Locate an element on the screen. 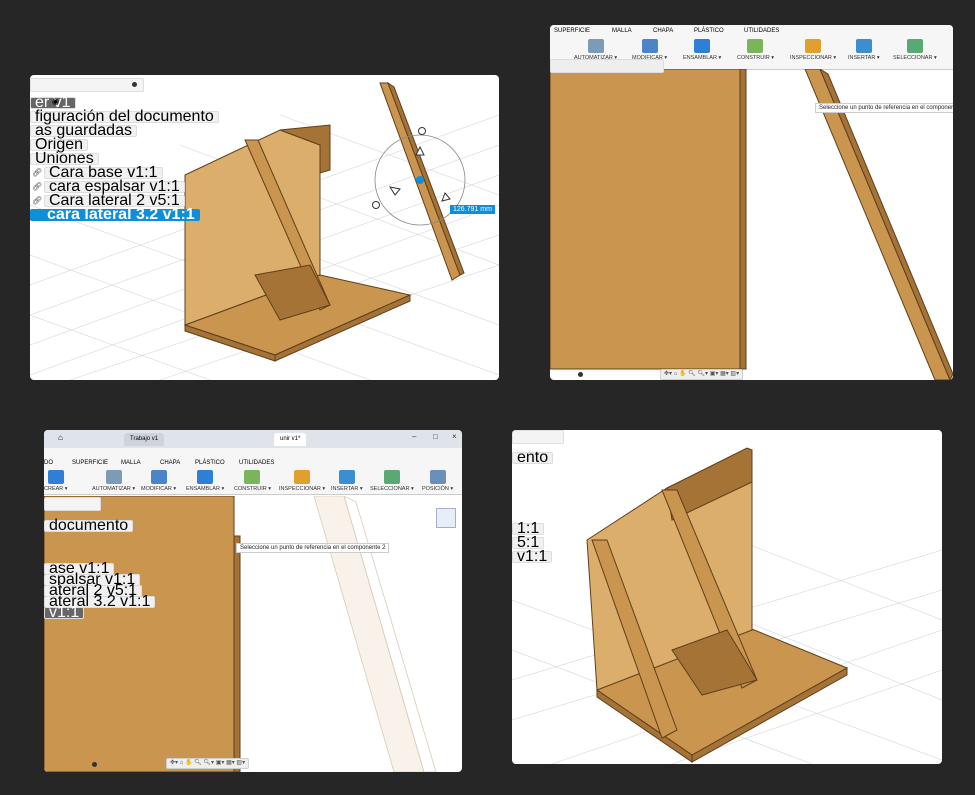 This screenshot has width=975, height=795. brace-edge is located at coordinates (877, 224).